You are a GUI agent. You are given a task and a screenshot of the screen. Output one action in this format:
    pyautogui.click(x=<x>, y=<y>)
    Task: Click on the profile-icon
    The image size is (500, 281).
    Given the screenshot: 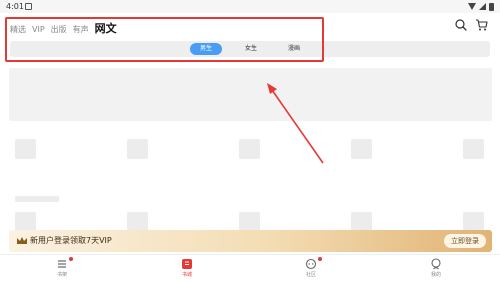 What is the action you would take?
    pyautogui.click(x=436, y=264)
    